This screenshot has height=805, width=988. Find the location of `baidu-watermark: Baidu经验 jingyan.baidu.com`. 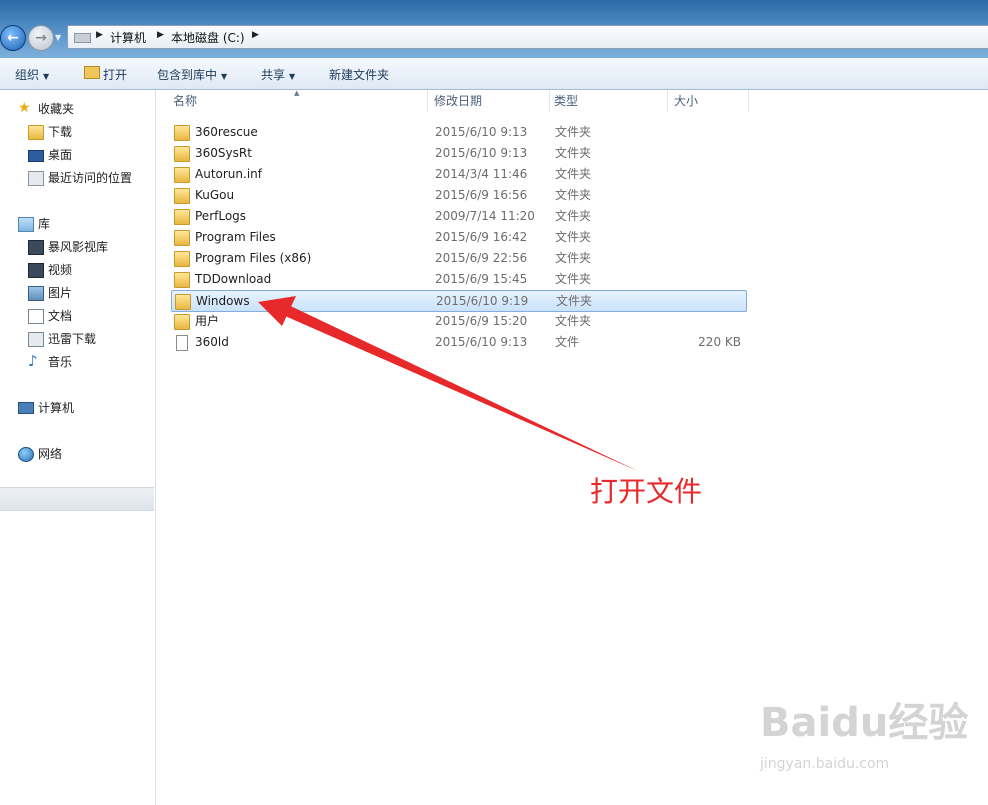

baidu-watermark: Baidu经验 jingyan.baidu.com is located at coordinates (864, 731).